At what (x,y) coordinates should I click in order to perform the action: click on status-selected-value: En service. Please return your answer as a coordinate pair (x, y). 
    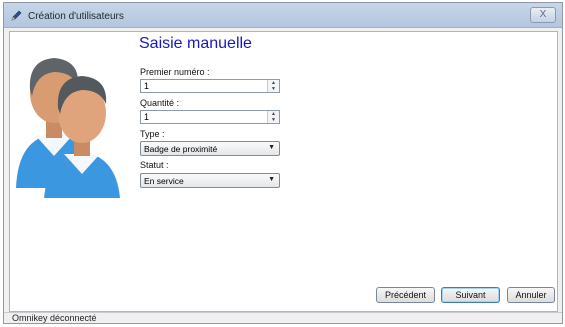
    Looking at the image, I should click on (164, 181).